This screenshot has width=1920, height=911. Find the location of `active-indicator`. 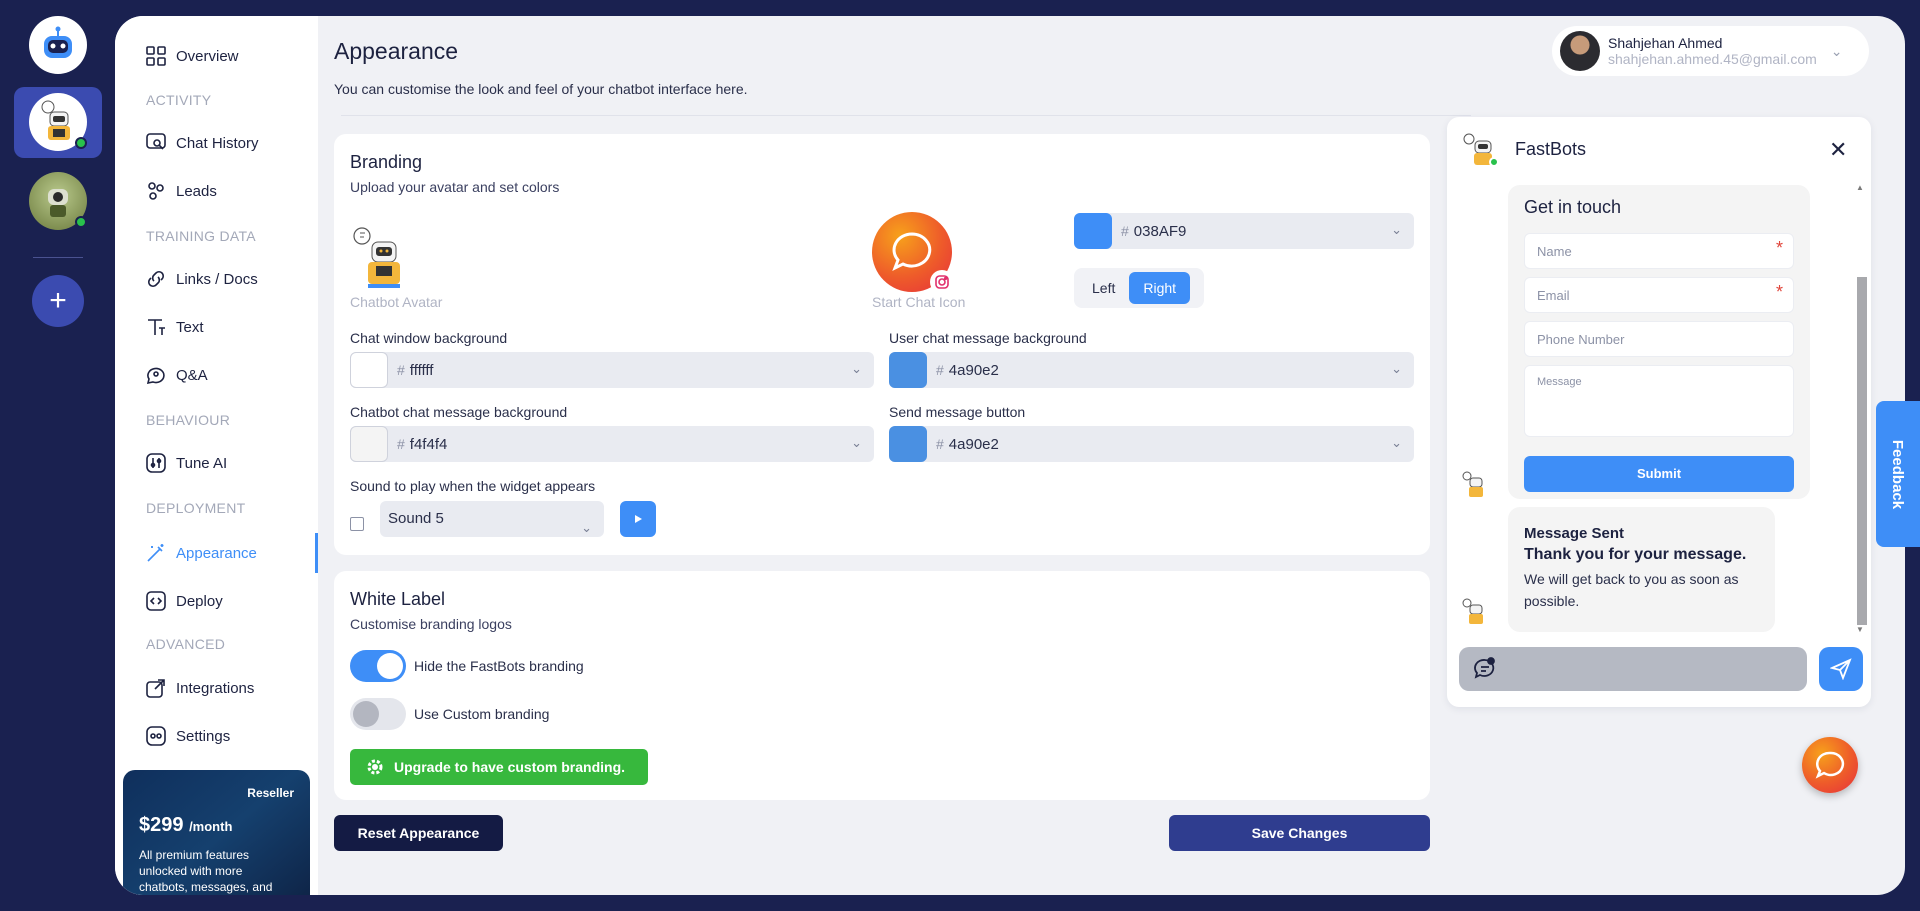

active-indicator is located at coordinates (316, 553).